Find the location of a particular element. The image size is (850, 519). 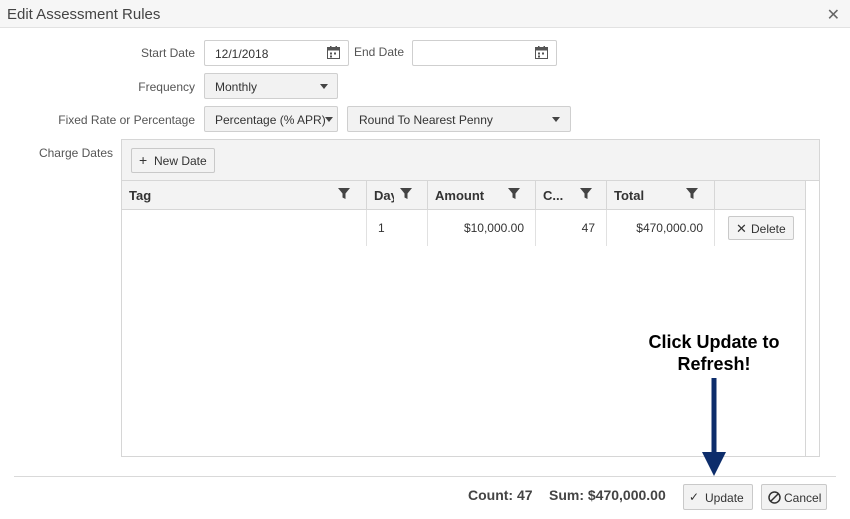

delete-button: ✕ Delete is located at coordinates (761, 228).